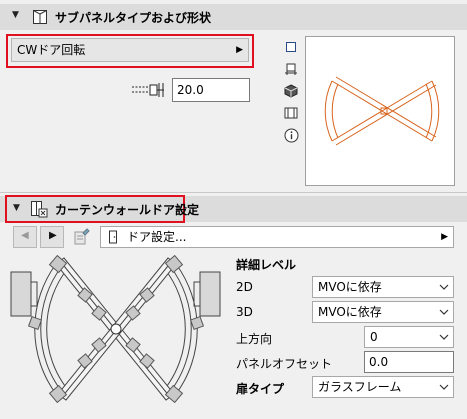 This screenshot has width=467, height=419. I want to click on section-title: サブパネルタイプおよび形状, so click(133, 18).